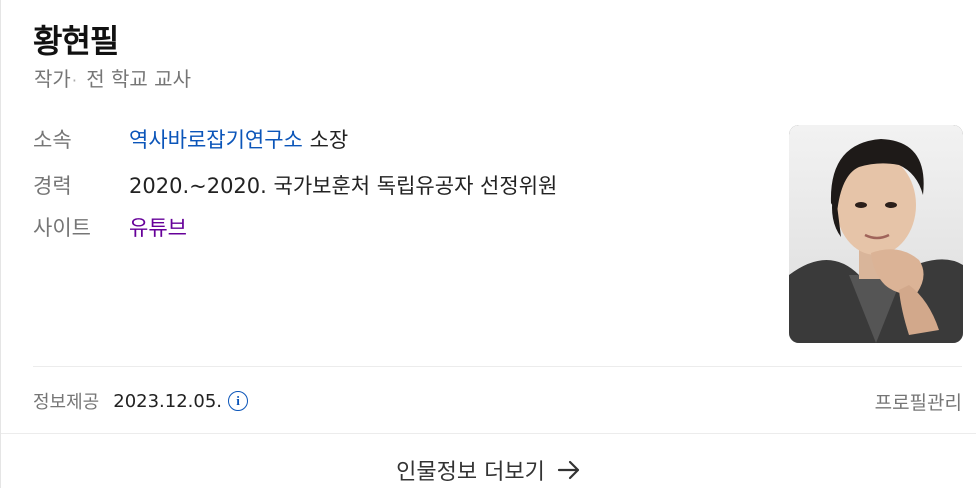  What do you see at coordinates (497, 366) in the screenshot?
I see `divider-top` at bounding box center [497, 366].